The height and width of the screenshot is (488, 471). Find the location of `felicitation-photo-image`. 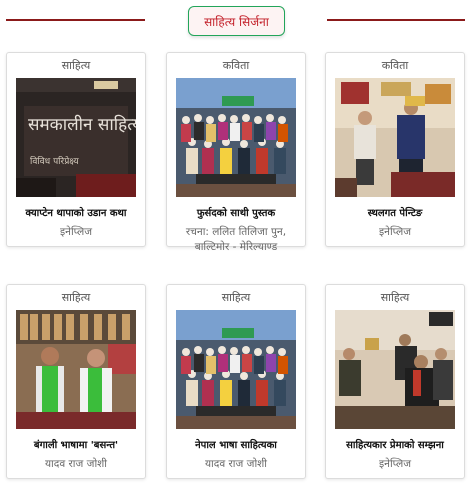

felicitation-photo-image is located at coordinates (76, 369).